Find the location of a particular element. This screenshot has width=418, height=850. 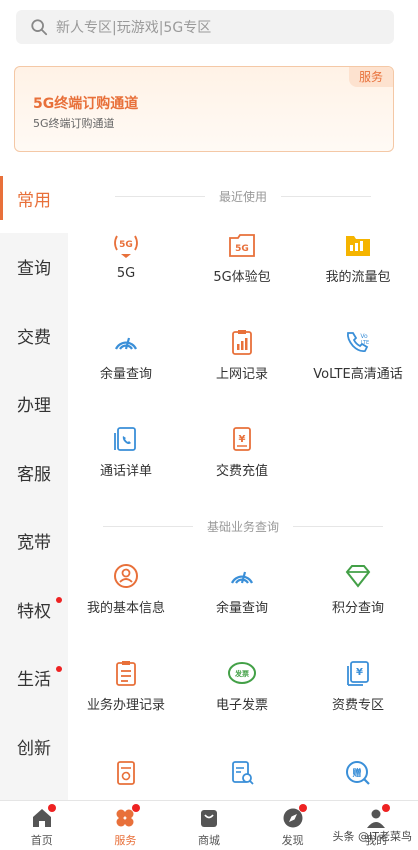

grid-item-search-doc is located at coordinates (242, 773).